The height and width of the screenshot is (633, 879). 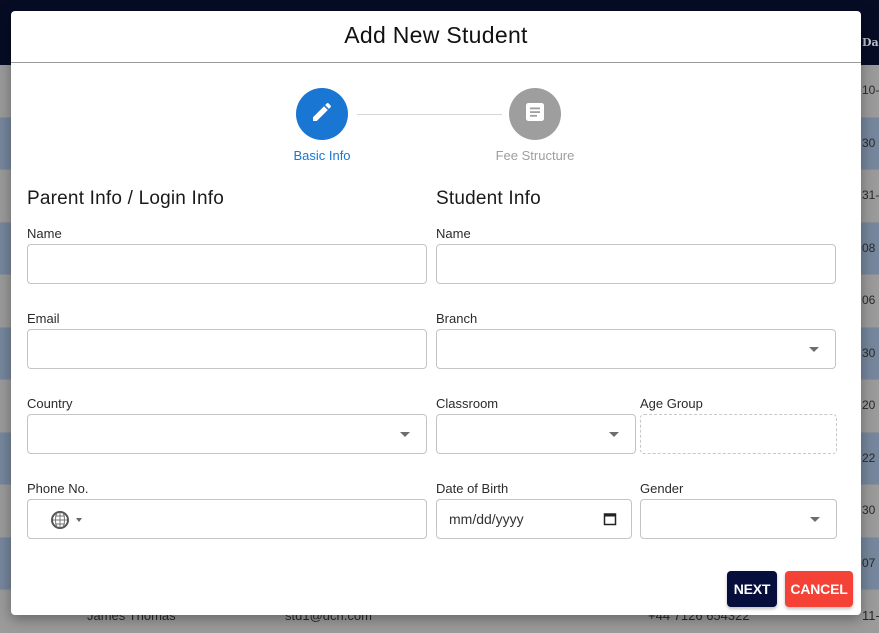 What do you see at coordinates (58, 488) in the screenshot?
I see `phone-label: Phone No.` at bounding box center [58, 488].